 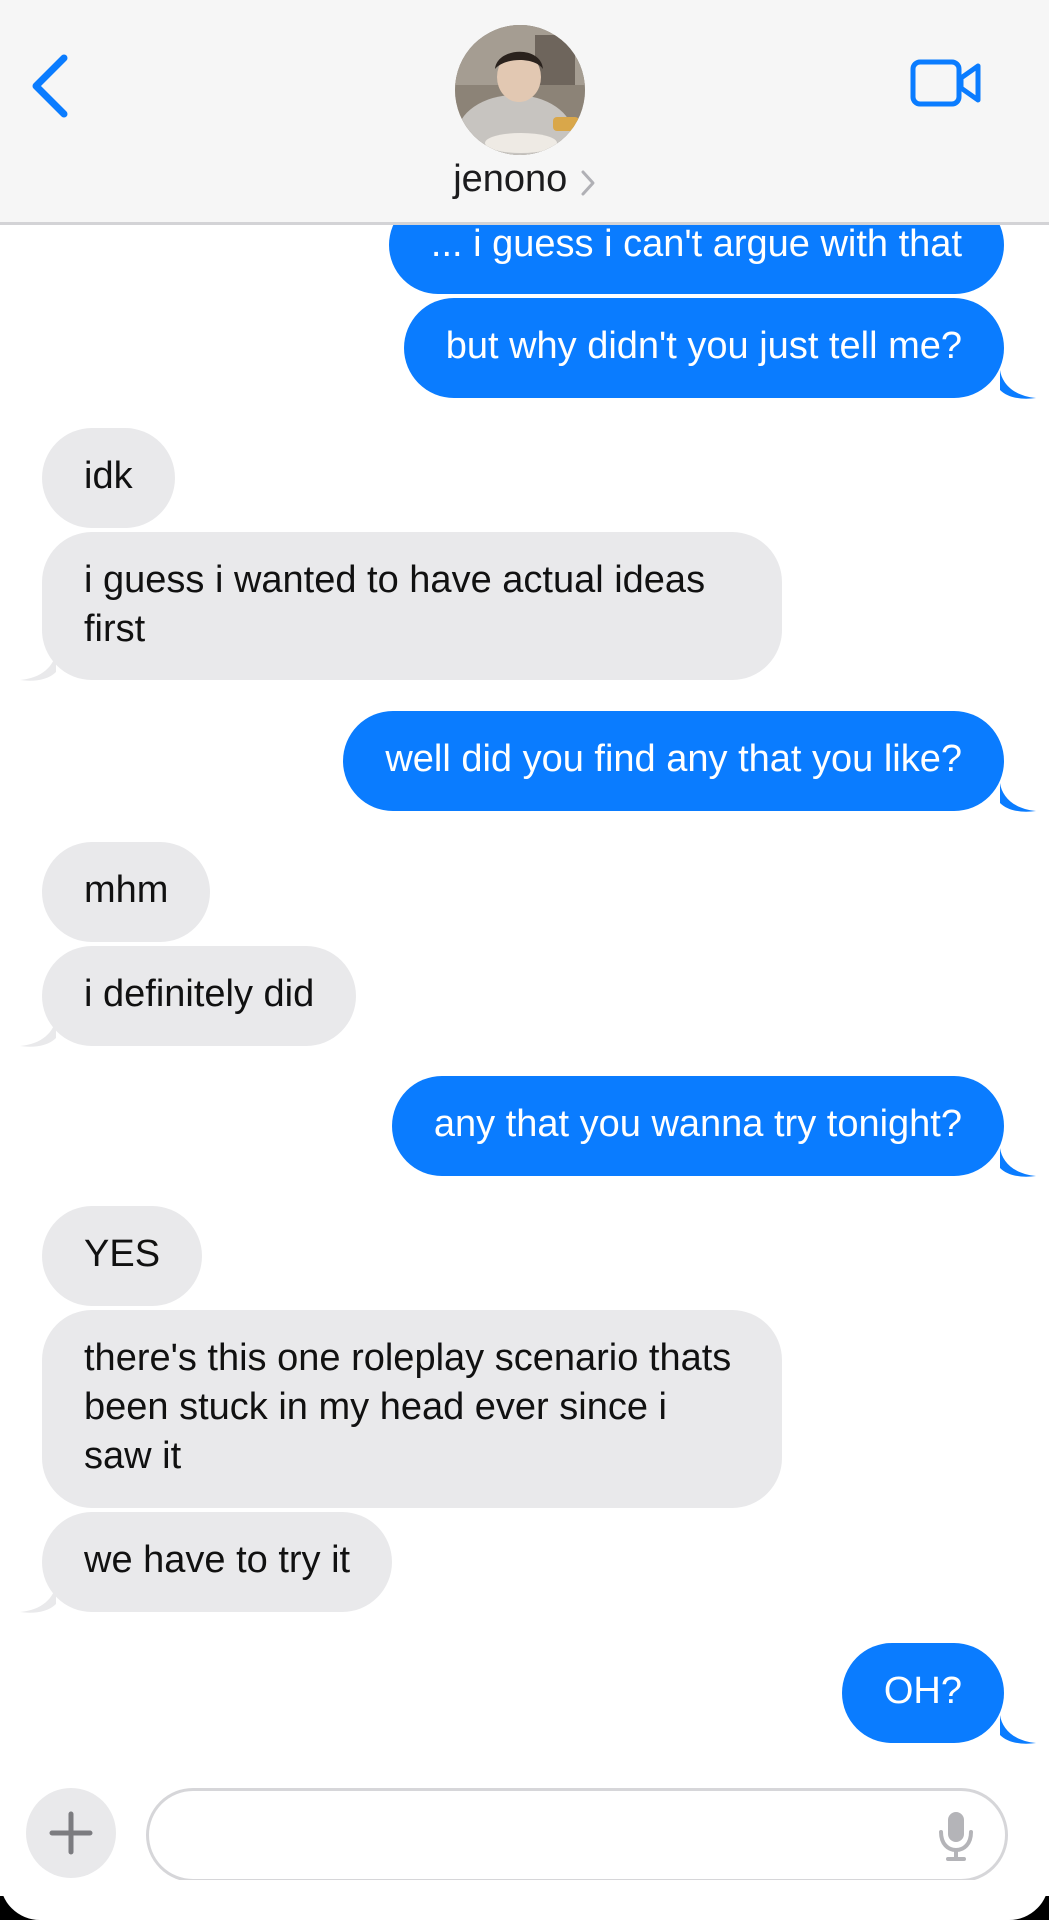 I want to click on message-text: well did you find any that you like?, so click(x=673, y=759).